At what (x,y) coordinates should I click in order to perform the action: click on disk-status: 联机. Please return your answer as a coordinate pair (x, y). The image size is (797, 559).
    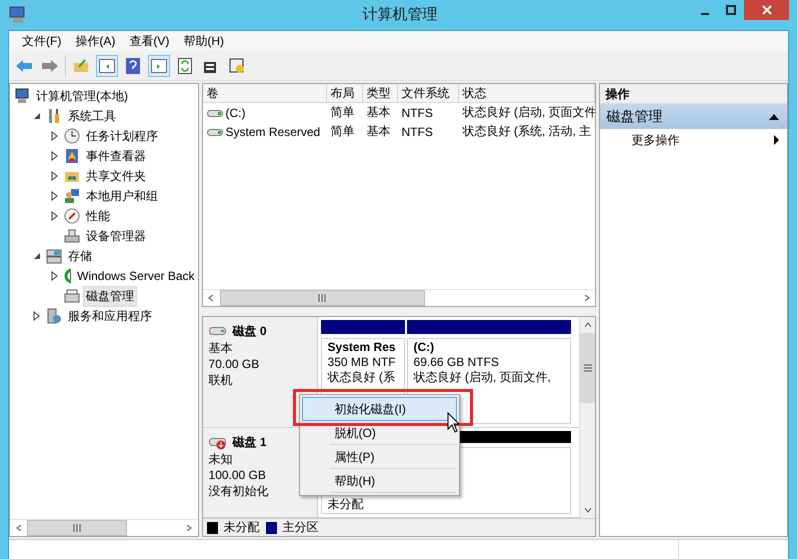
    Looking at the image, I should click on (221, 380).